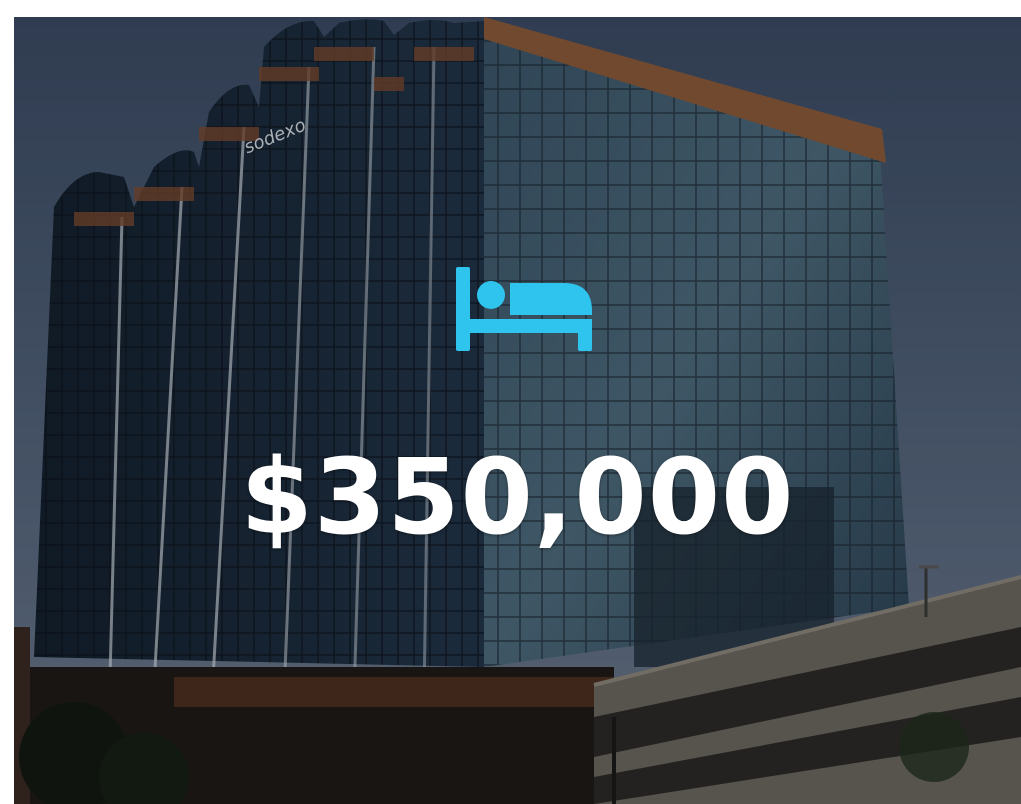 The height and width of the screenshot is (804, 1021). Describe the element at coordinates (524, 309) in the screenshot. I see `bed-icon` at that location.